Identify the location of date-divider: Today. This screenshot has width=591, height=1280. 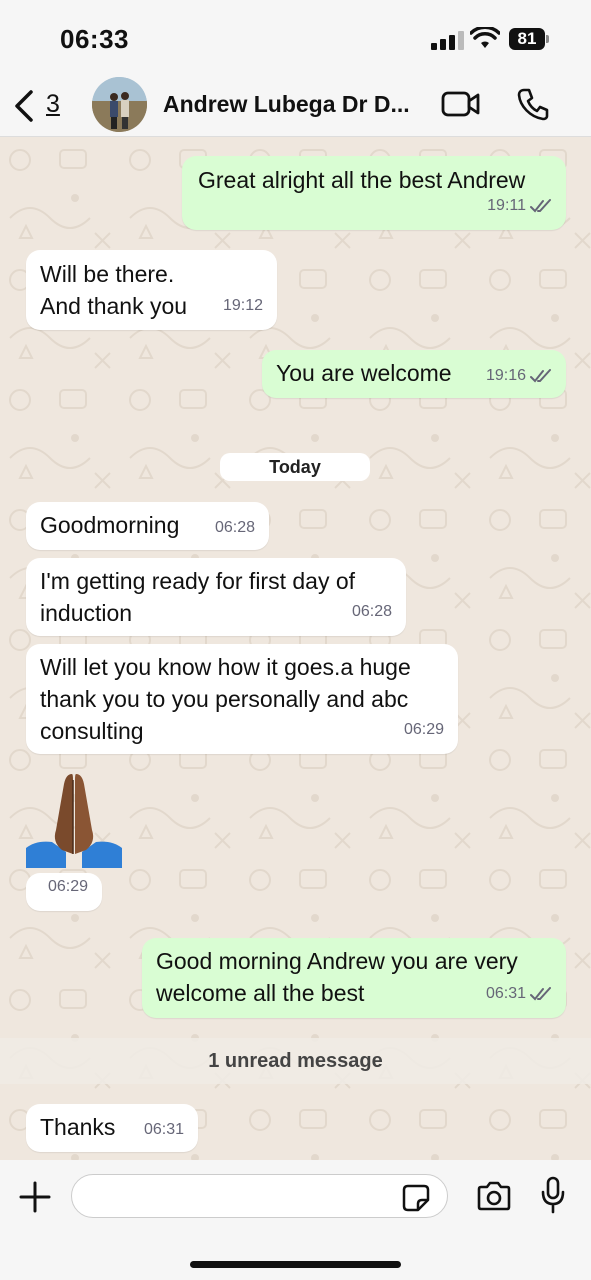
(295, 467).